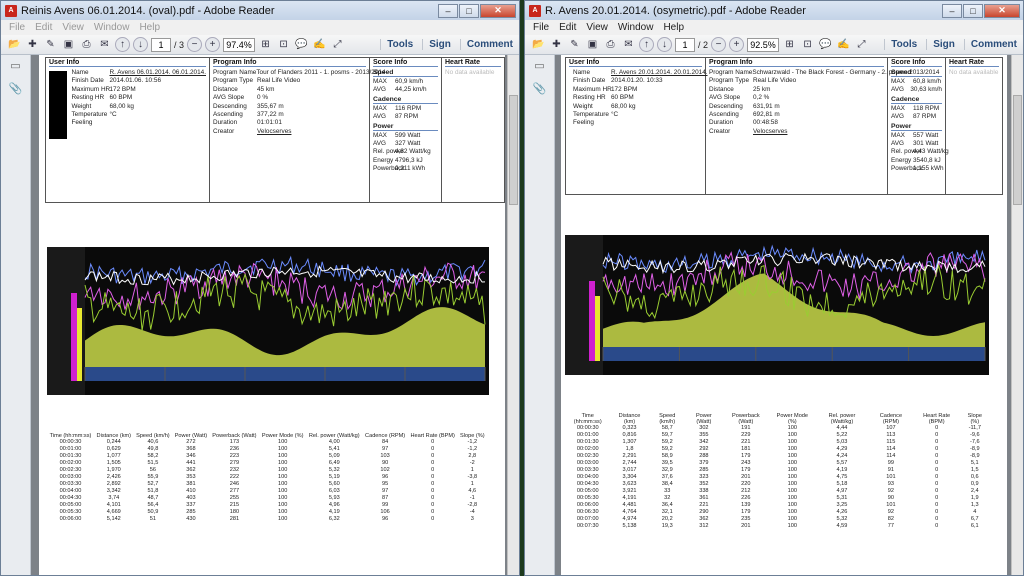 The width and height of the screenshot is (1024, 576). What do you see at coordinates (592, 89) in the screenshot?
I see `user-info-label: Maximum HR` at bounding box center [592, 89].